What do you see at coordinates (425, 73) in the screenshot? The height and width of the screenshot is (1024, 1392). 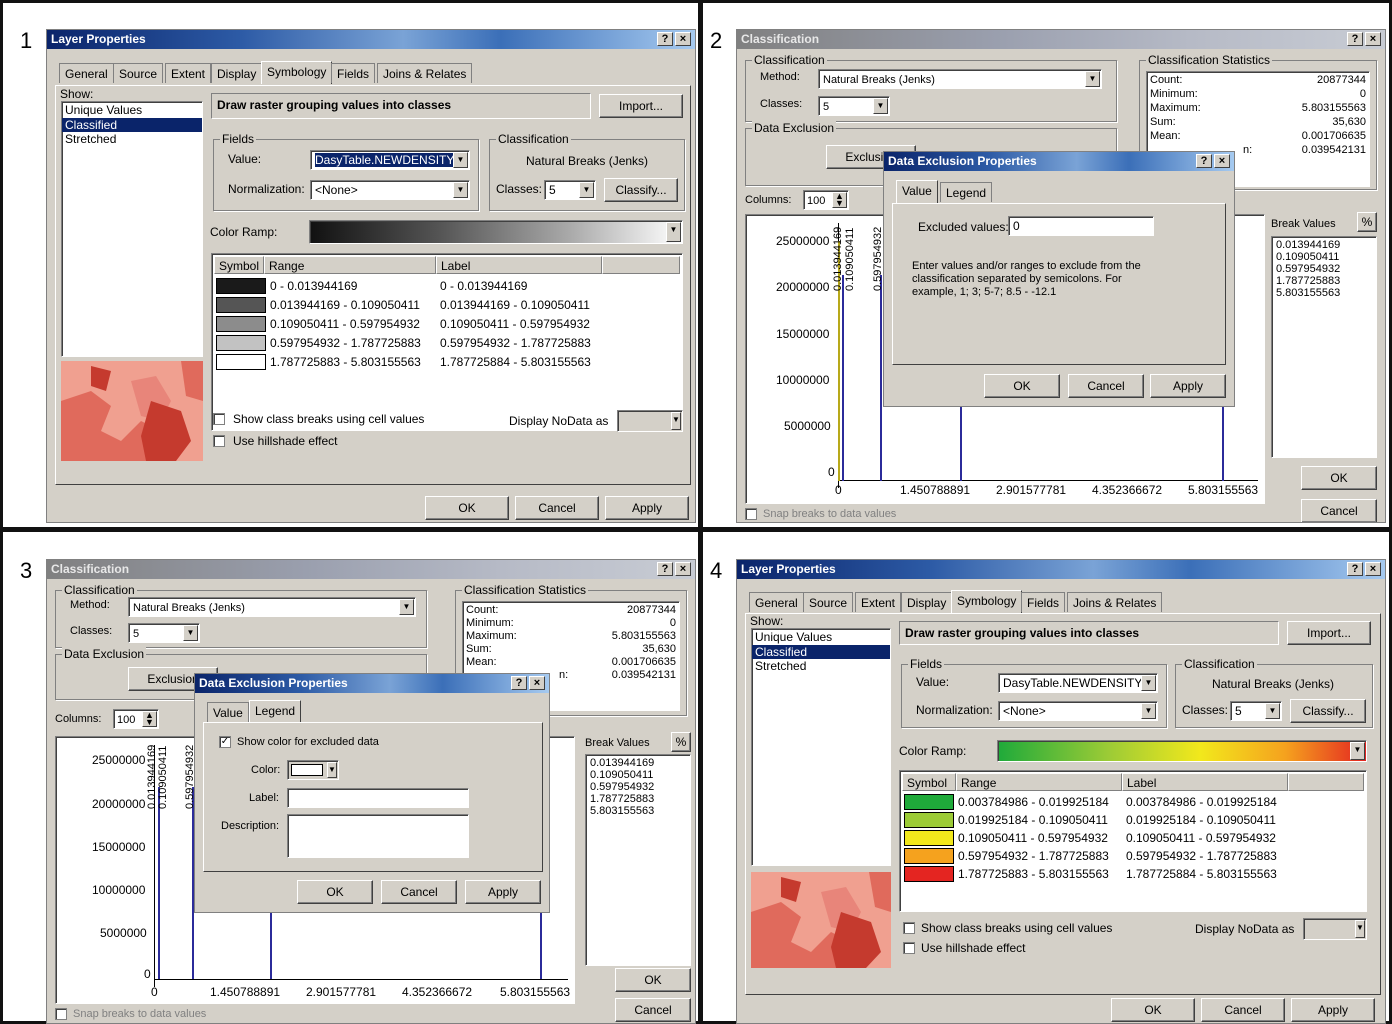 I see `tab-joins: Joins & Relates` at bounding box center [425, 73].